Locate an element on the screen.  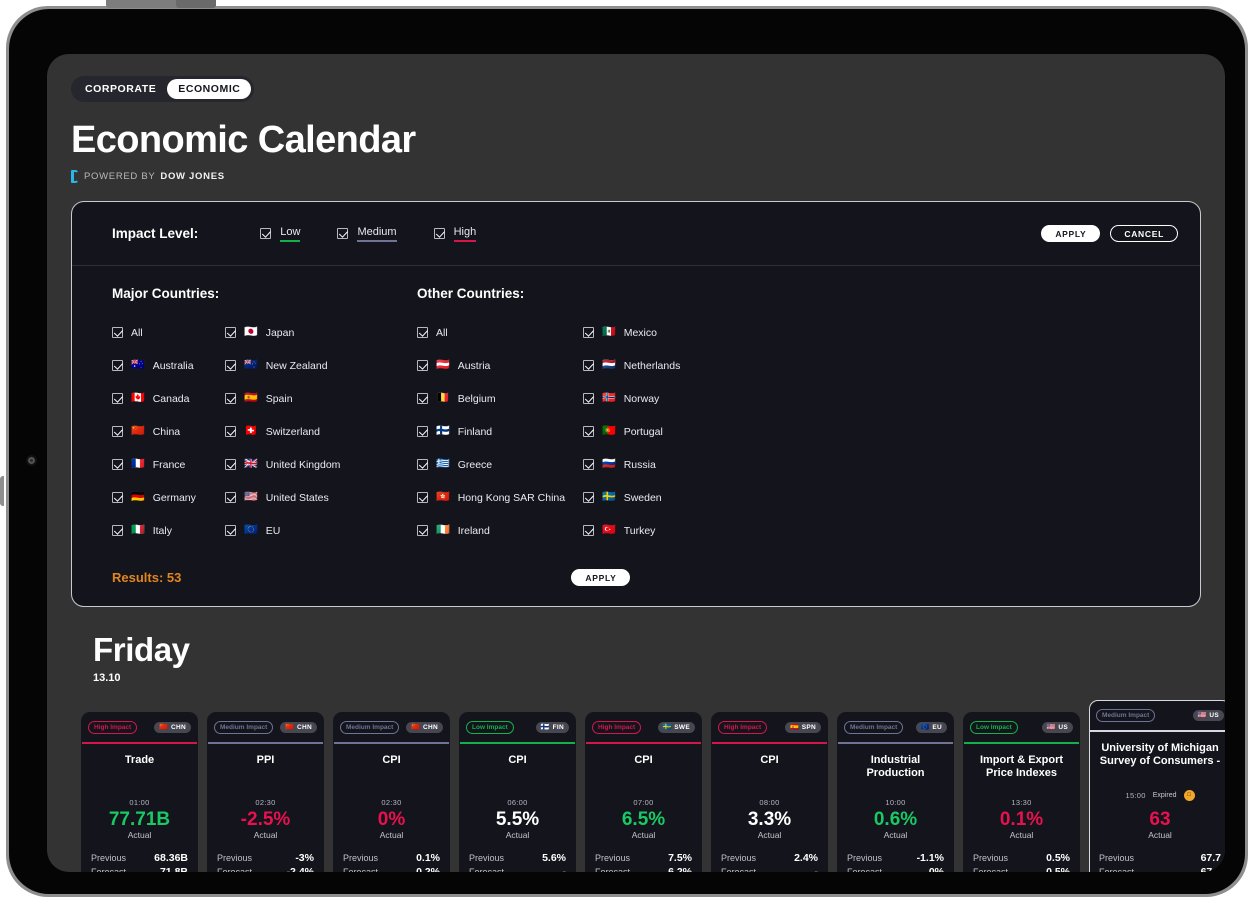
country-option-netherlands: 🇳🇱 Netherlands is located at coordinates (666, 365).